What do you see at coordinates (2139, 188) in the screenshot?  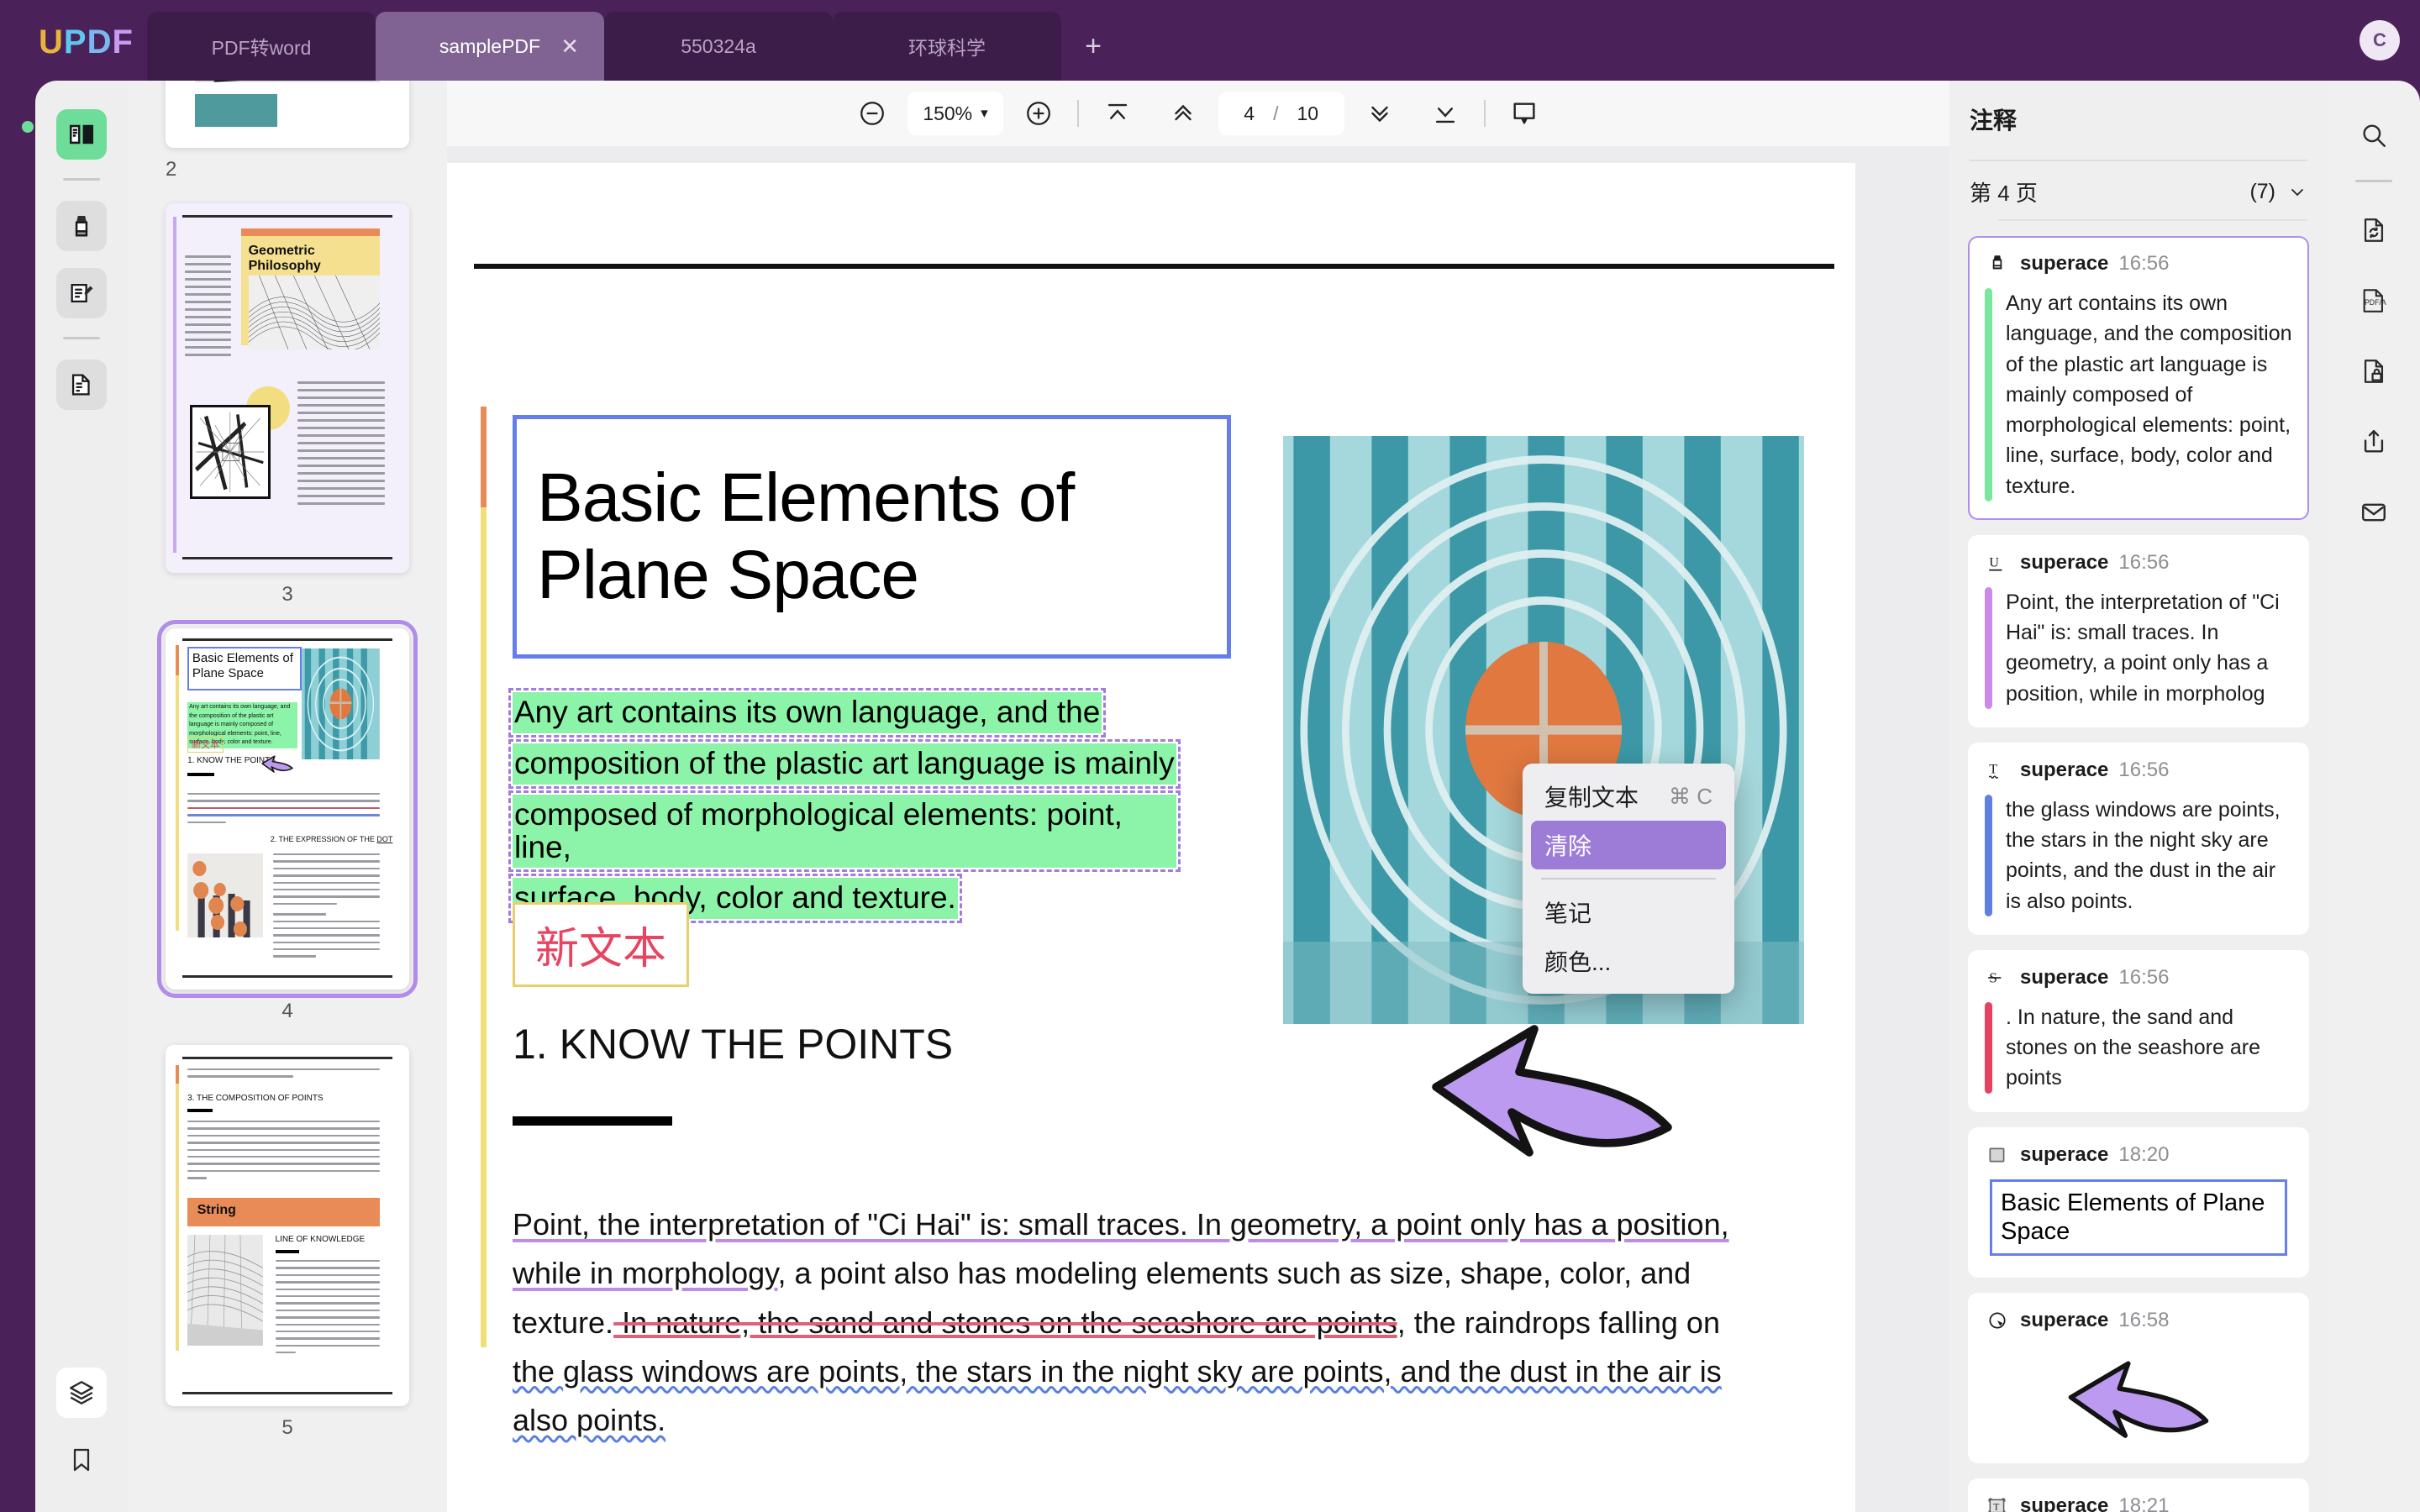 I see `annotations-page-group-header: 第 4 页 (7)` at bounding box center [2139, 188].